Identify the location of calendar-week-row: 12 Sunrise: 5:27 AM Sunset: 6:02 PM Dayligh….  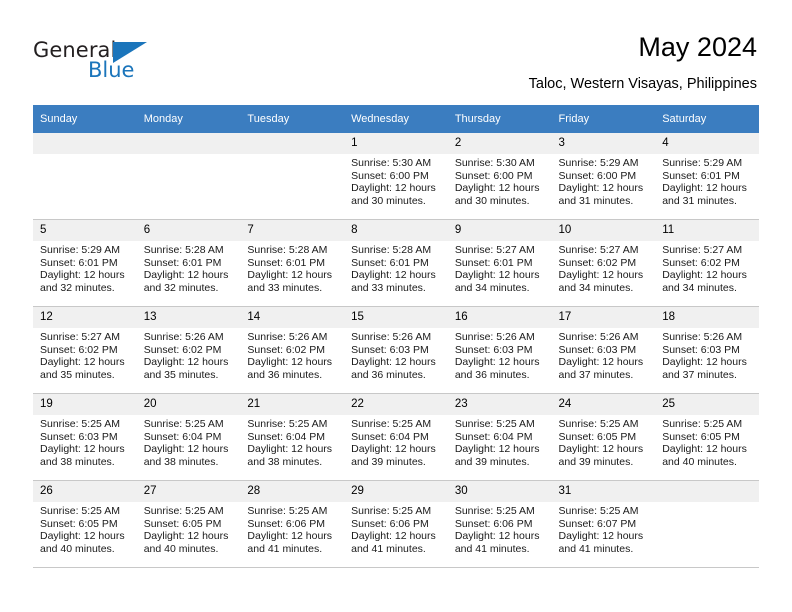
(396, 350).